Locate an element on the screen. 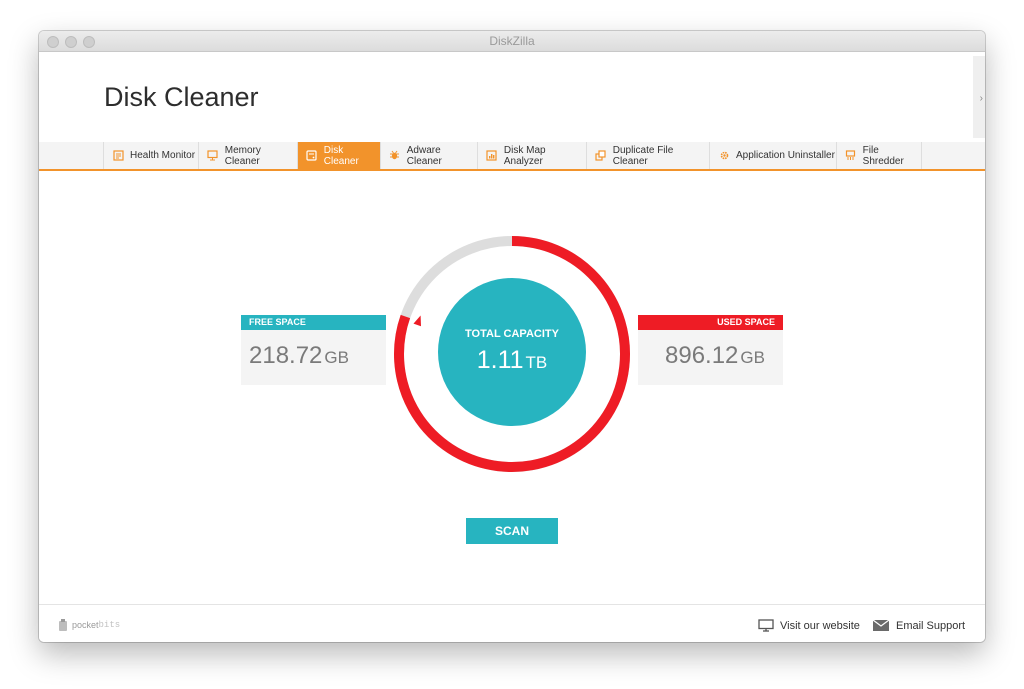 The image size is (1024, 689). pocket-logo-icon is located at coordinates (63, 625).